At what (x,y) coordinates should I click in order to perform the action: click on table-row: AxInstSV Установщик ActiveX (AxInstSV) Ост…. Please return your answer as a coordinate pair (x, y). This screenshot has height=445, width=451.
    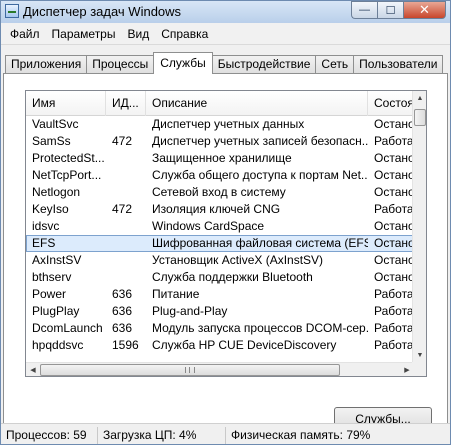
    Looking at the image, I should click on (220, 260).